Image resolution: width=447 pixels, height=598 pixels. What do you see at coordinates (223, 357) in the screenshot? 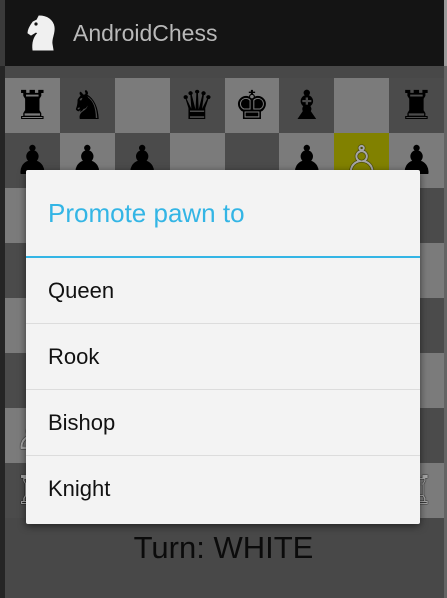
I see `option-rook: Rook` at bounding box center [223, 357].